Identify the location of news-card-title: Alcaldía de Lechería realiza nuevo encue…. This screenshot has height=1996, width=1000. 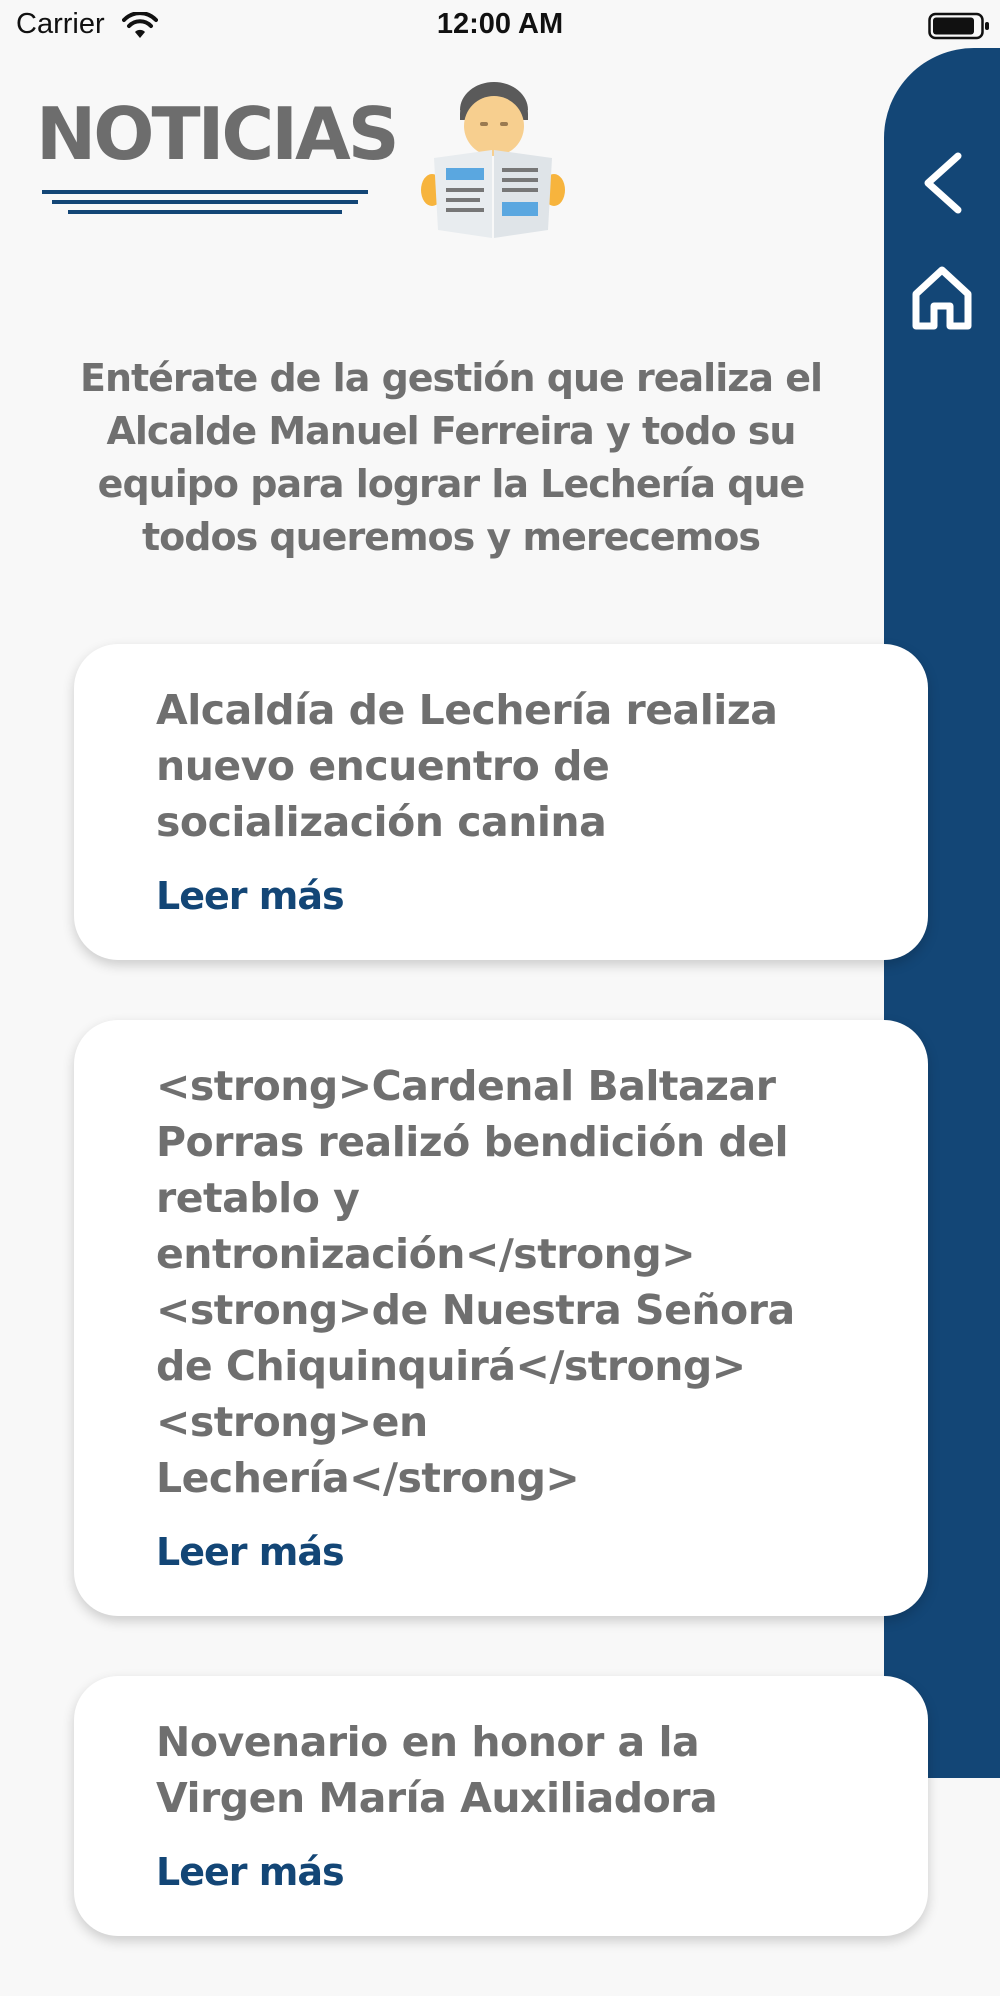
(467, 766).